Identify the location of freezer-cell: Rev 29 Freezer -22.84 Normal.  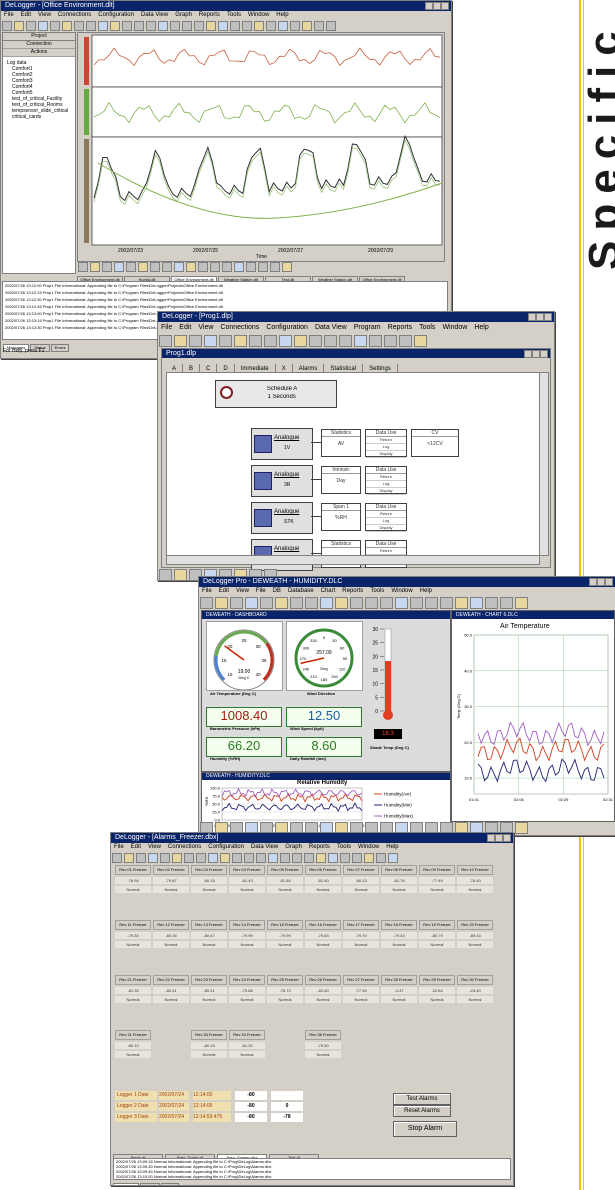
(437, 991).